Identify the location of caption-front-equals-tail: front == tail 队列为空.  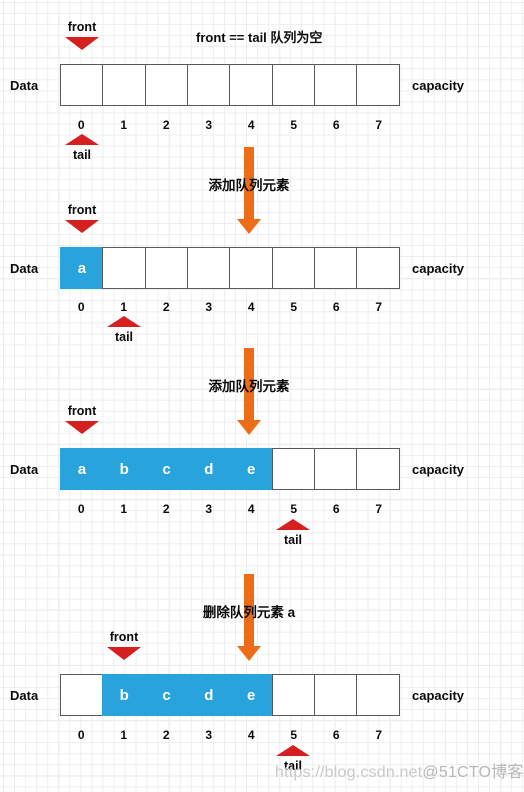
(259, 37).